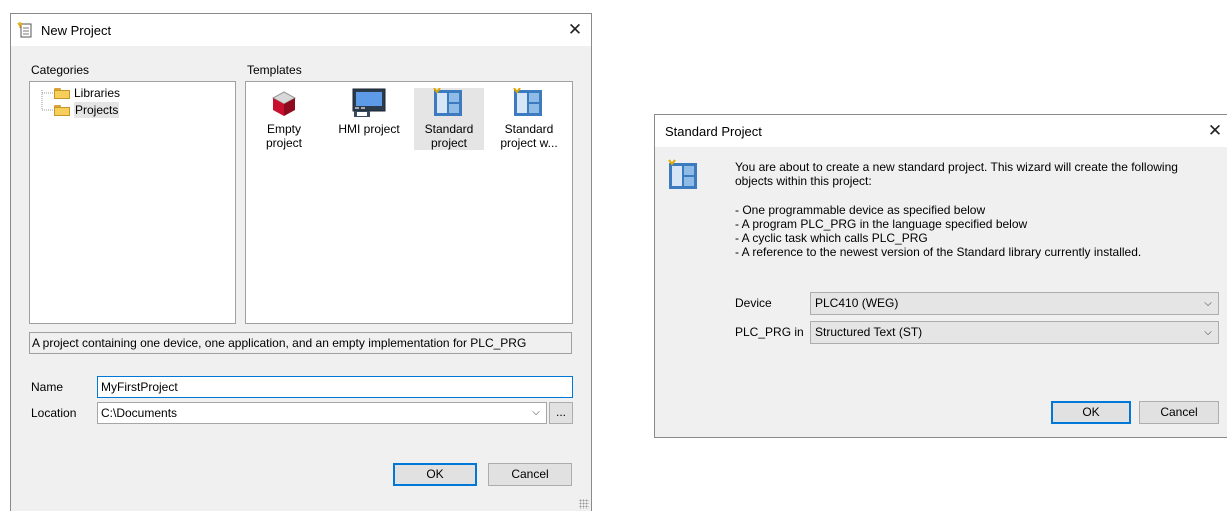 This screenshot has width=1227, height=511. What do you see at coordinates (274, 70) in the screenshot?
I see `templates-label: Templates` at bounding box center [274, 70].